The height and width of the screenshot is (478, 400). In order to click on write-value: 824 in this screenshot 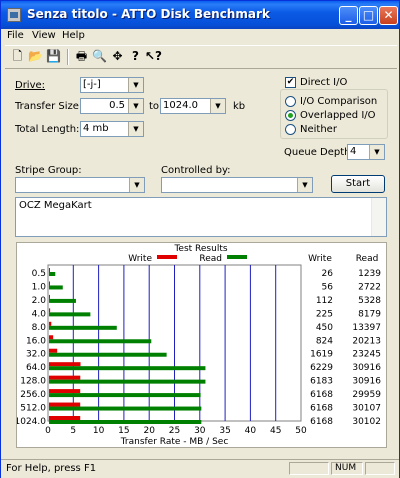, I will do `click(324, 341)`.